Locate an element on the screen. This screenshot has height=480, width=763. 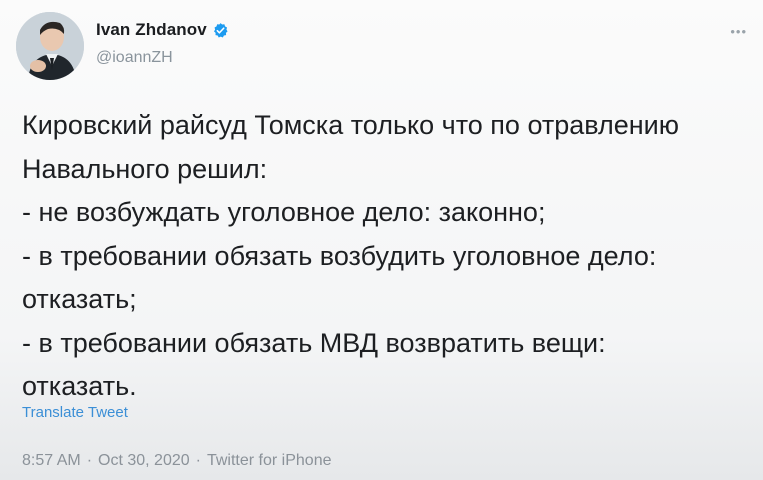
avatar is located at coordinates (50, 46).